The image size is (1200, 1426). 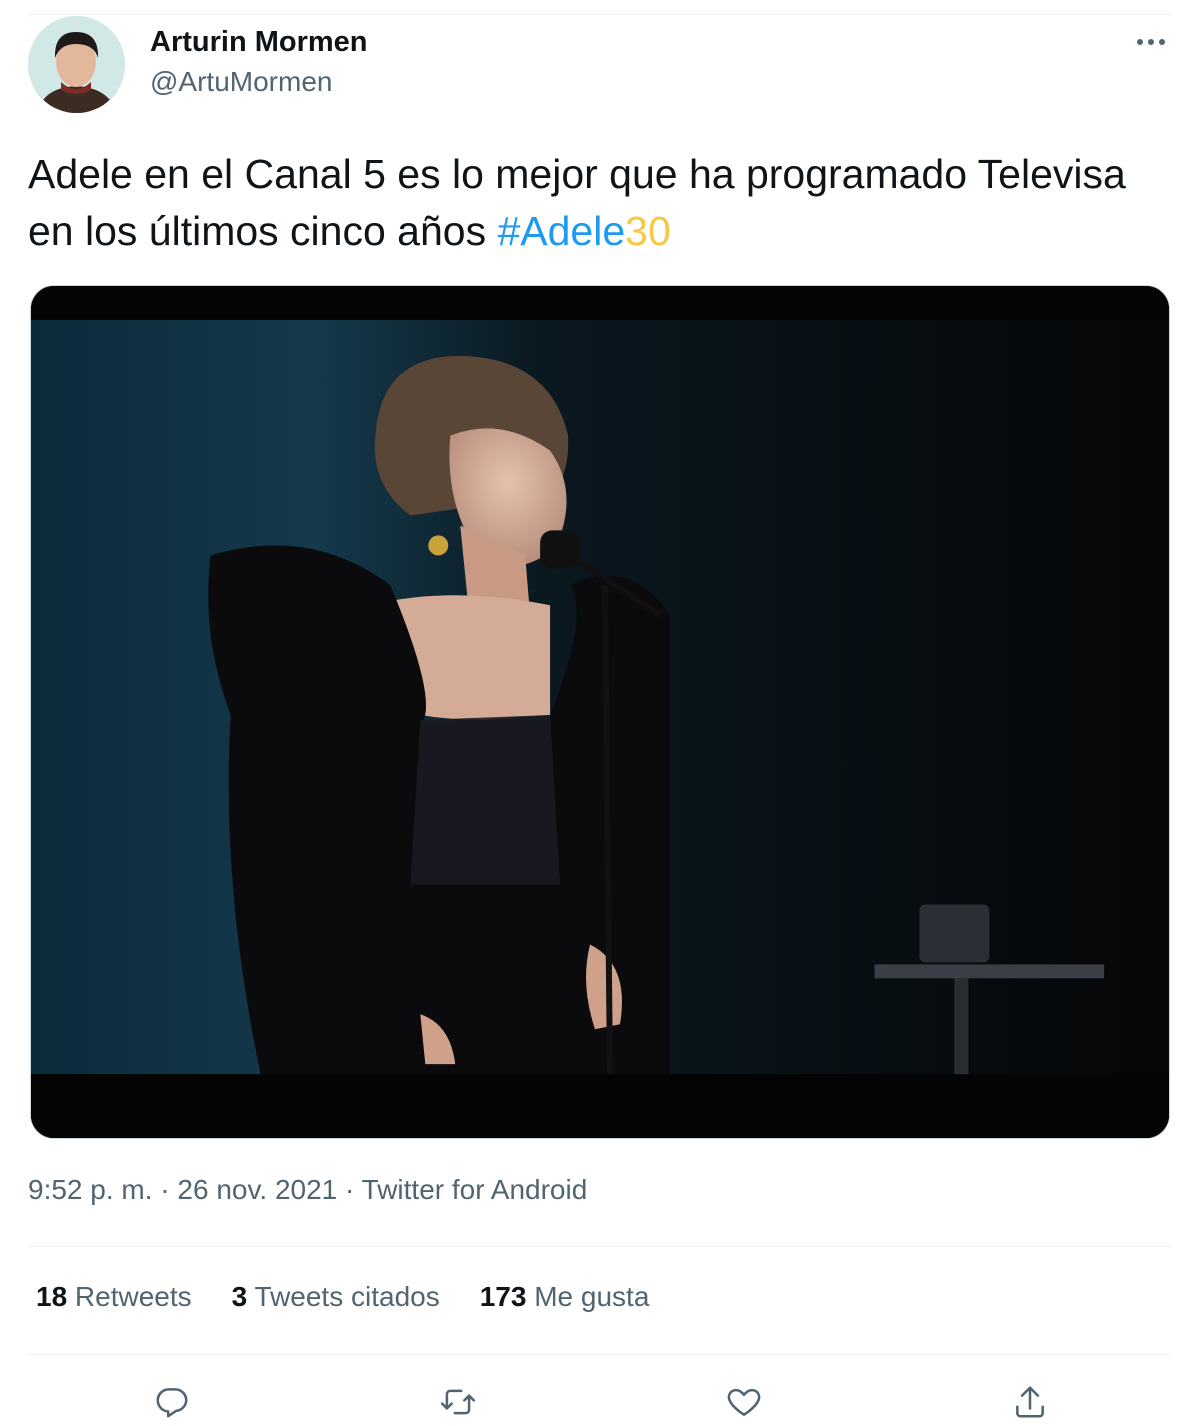 I want to click on share-button, so click(x=1030, y=1402).